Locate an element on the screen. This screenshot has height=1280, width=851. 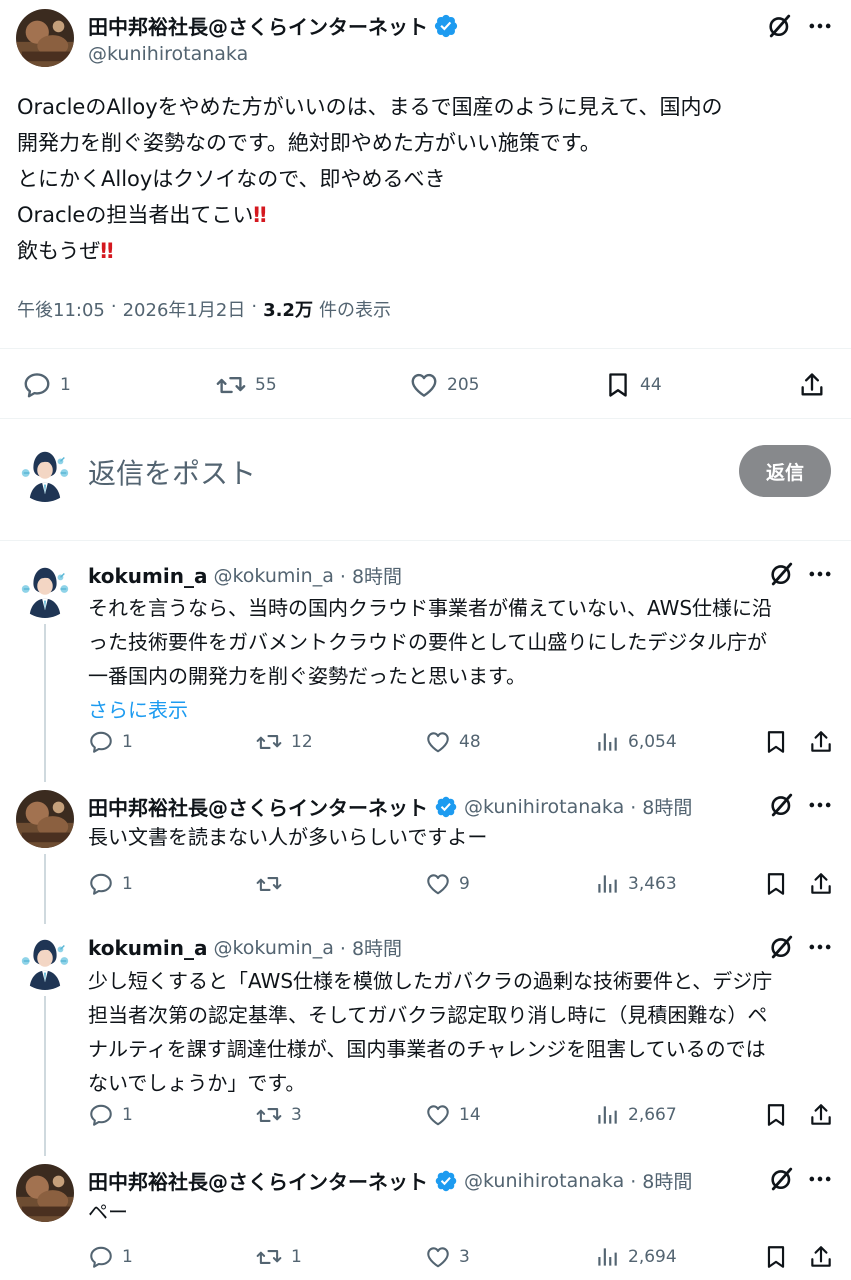
repost-button: 1 is located at coordinates (278, 1257).